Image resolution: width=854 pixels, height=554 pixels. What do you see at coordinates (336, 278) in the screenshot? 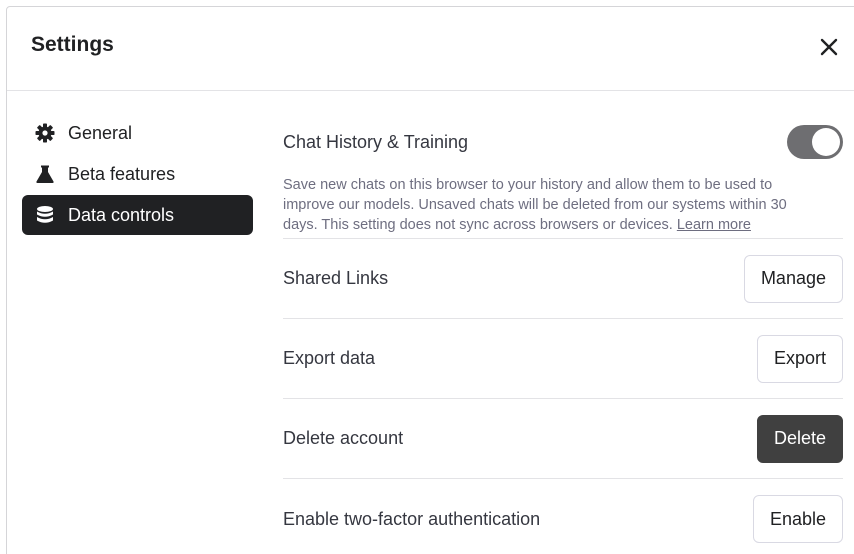
I see `shared-links-label: Shared Links` at bounding box center [336, 278].